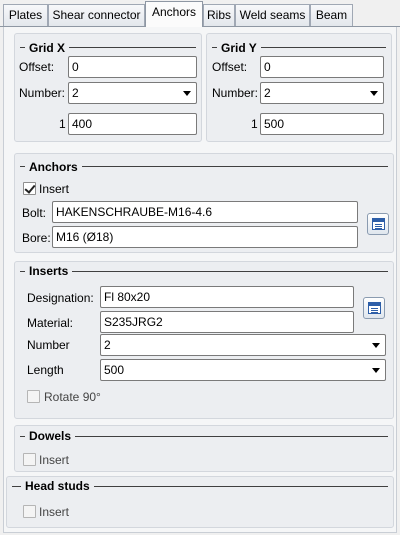  Describe the element at coordinates (230, 67) in the screenshot. I see `grid-y-offset-label: Offset:` at that location.